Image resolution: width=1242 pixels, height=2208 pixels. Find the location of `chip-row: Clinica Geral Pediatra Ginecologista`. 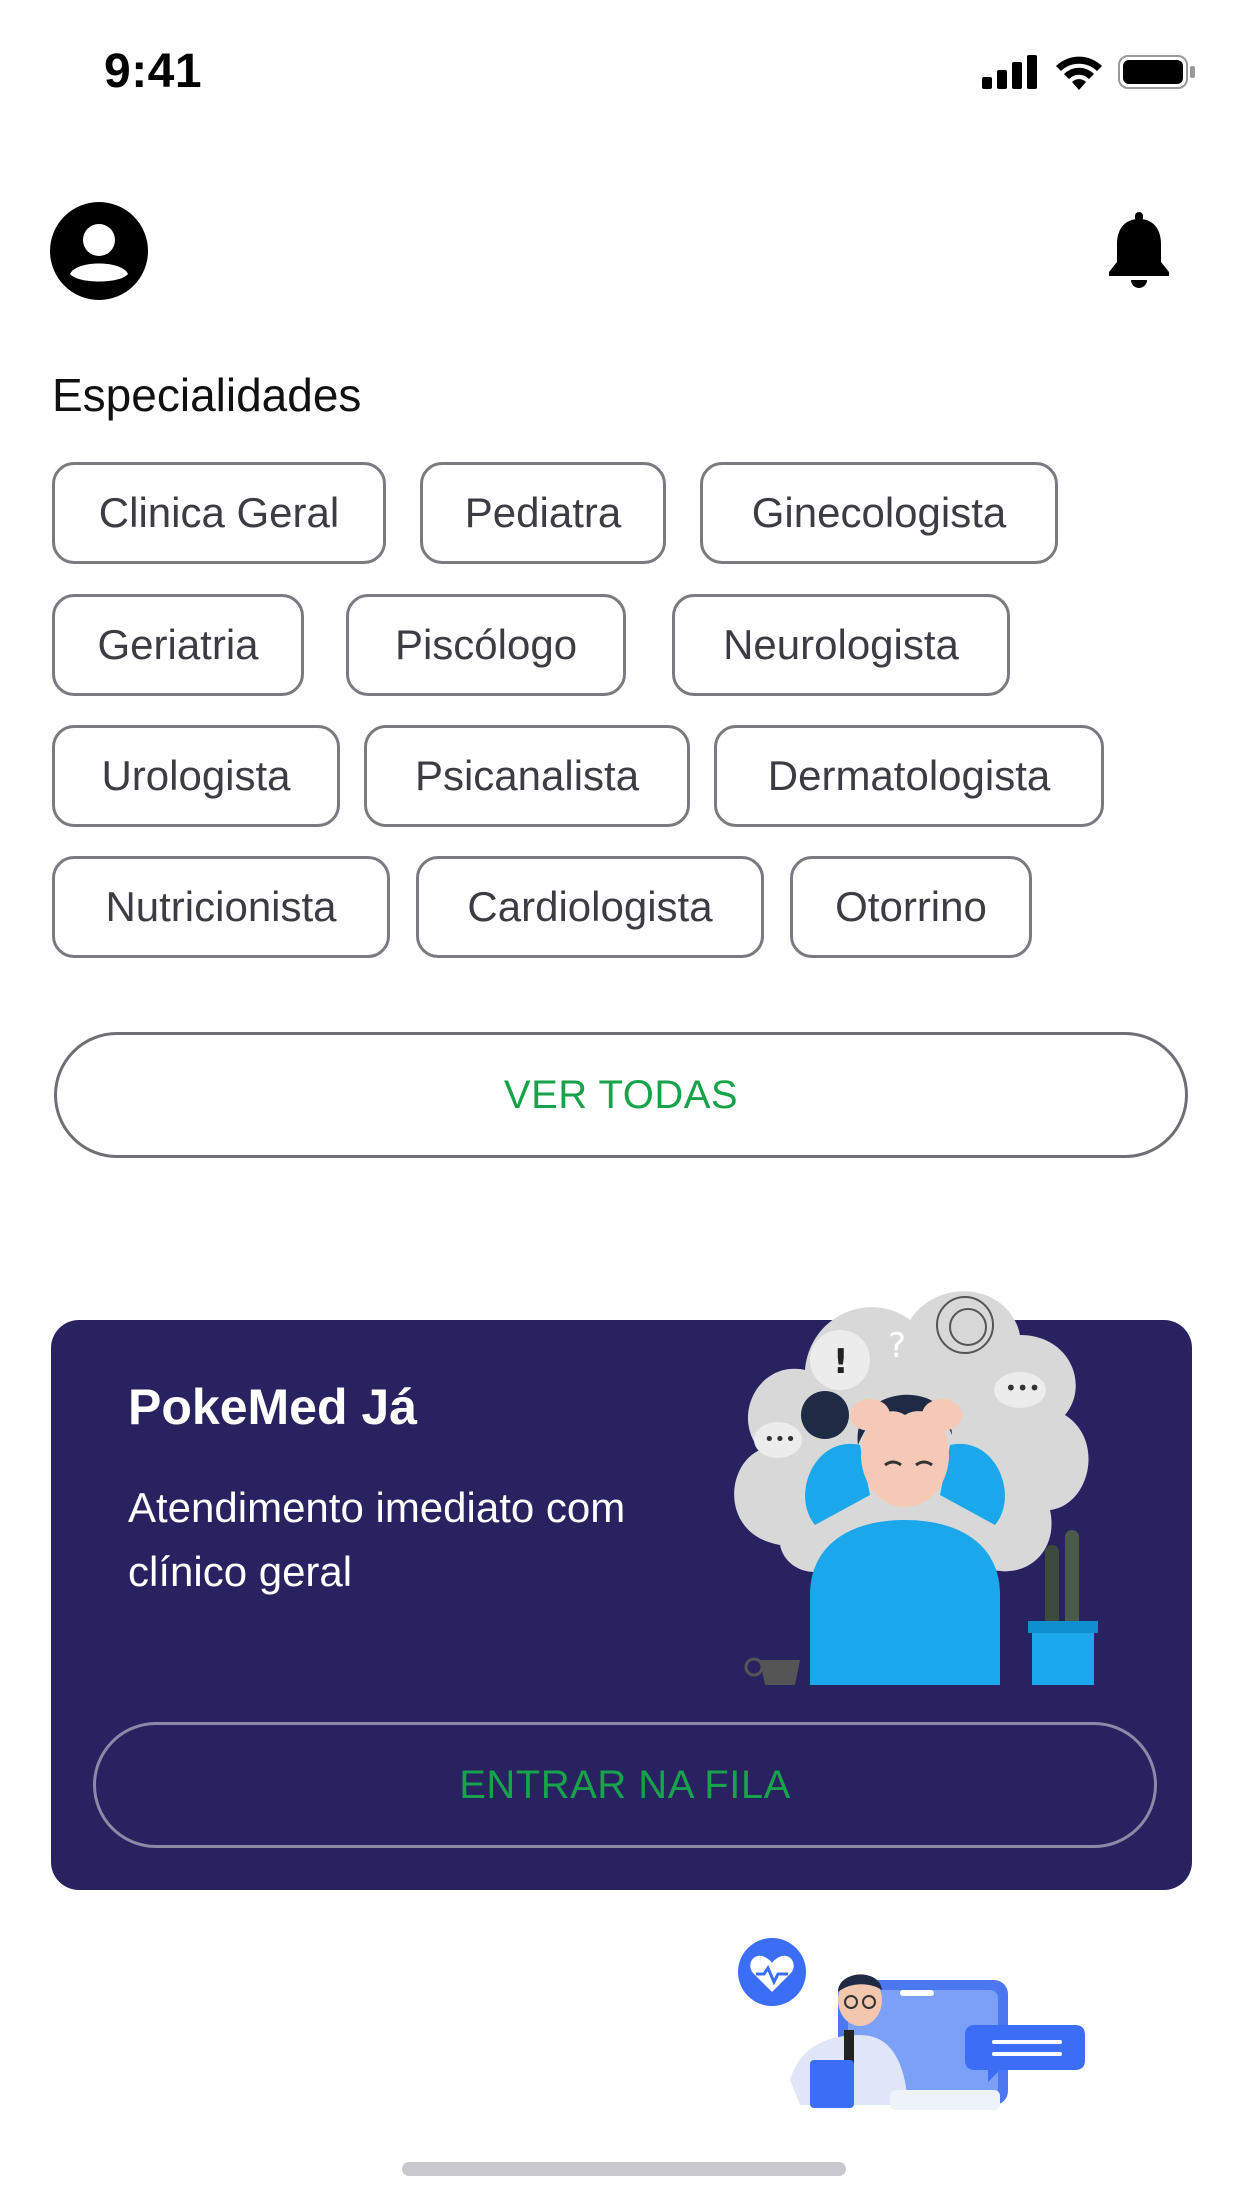

chip-row: Clinica Geral Pediatra Ginecologista is located at coordinates (555, 513).